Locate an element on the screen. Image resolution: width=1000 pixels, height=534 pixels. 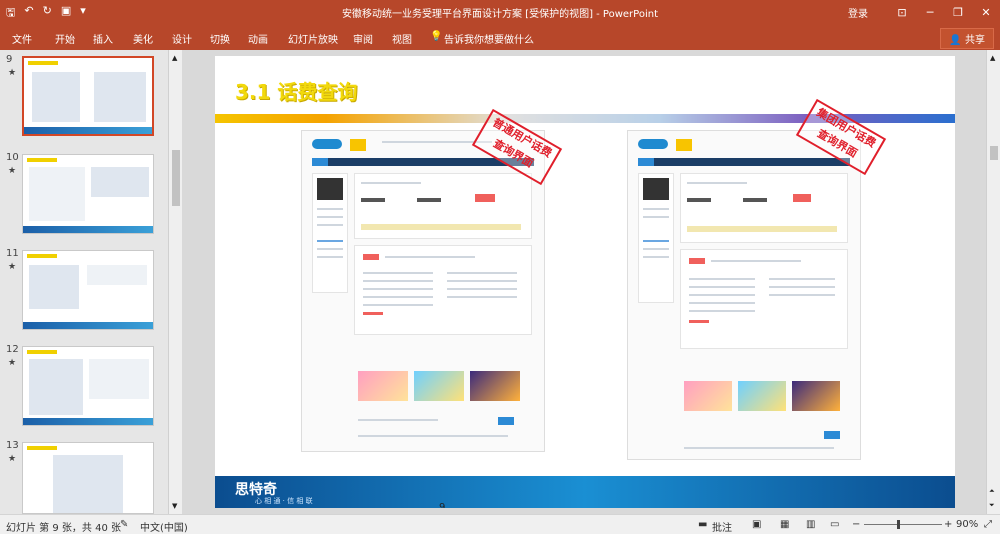
tab-insert: 插入 is located at coordinates (103, 38).